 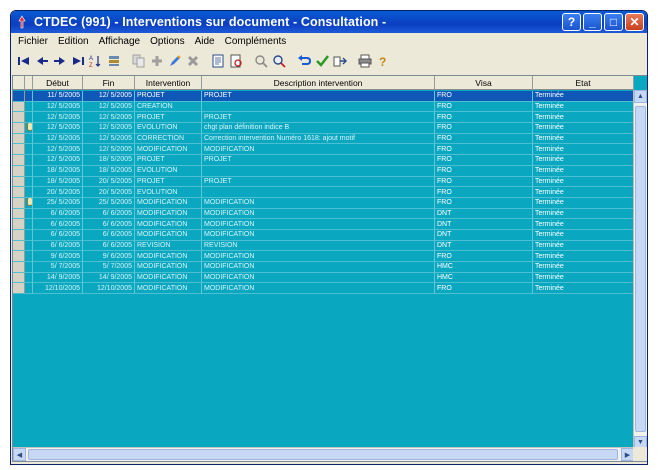 What do you see at coordinates (260, 61) in the screenshot?
I see `search-icon` at bounding box center [260, 61].